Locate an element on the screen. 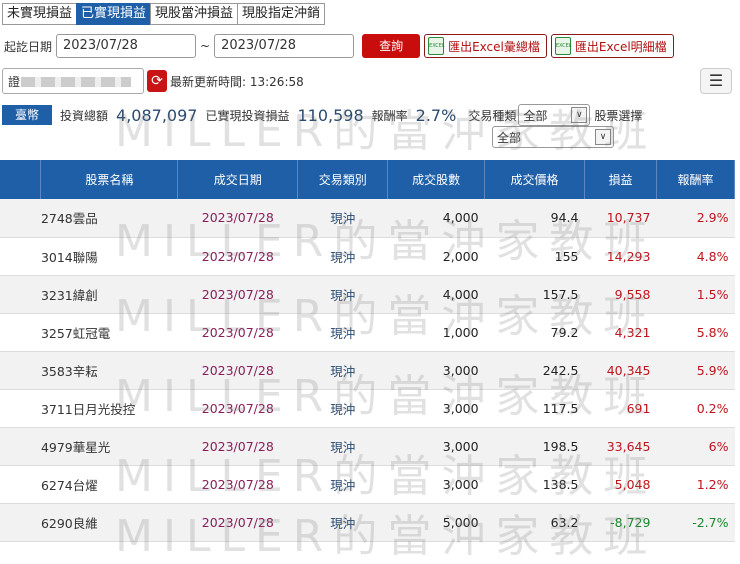 The height and width of the screenshot is (564, 740). account-select: 證 is located at coordinates (73, 81).